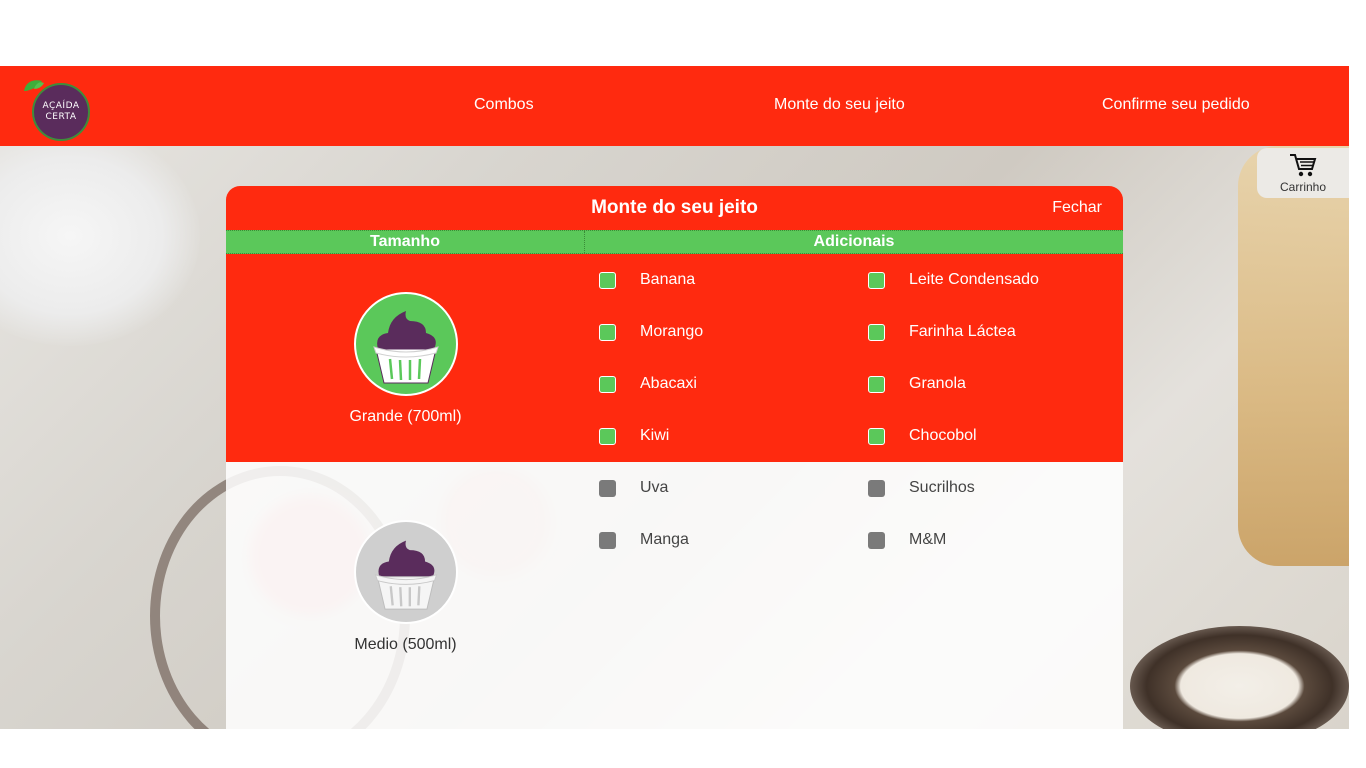 The image size is (1366, 768). I want to click on extra-option-granola: Granola, so click(917, 384).